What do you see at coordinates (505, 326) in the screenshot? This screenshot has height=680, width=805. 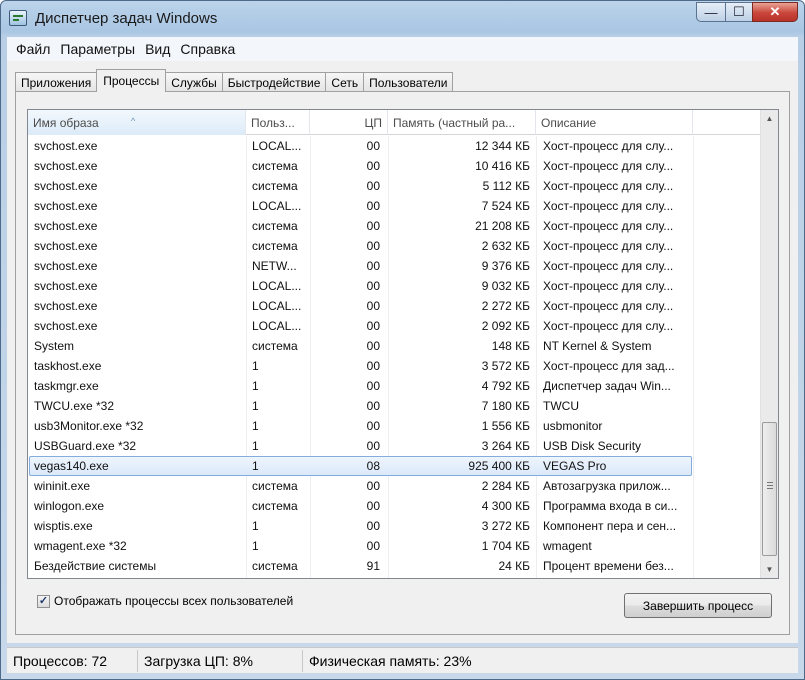 I see `process-memory: 2 092 КБ` at bounding box center [505, 326].